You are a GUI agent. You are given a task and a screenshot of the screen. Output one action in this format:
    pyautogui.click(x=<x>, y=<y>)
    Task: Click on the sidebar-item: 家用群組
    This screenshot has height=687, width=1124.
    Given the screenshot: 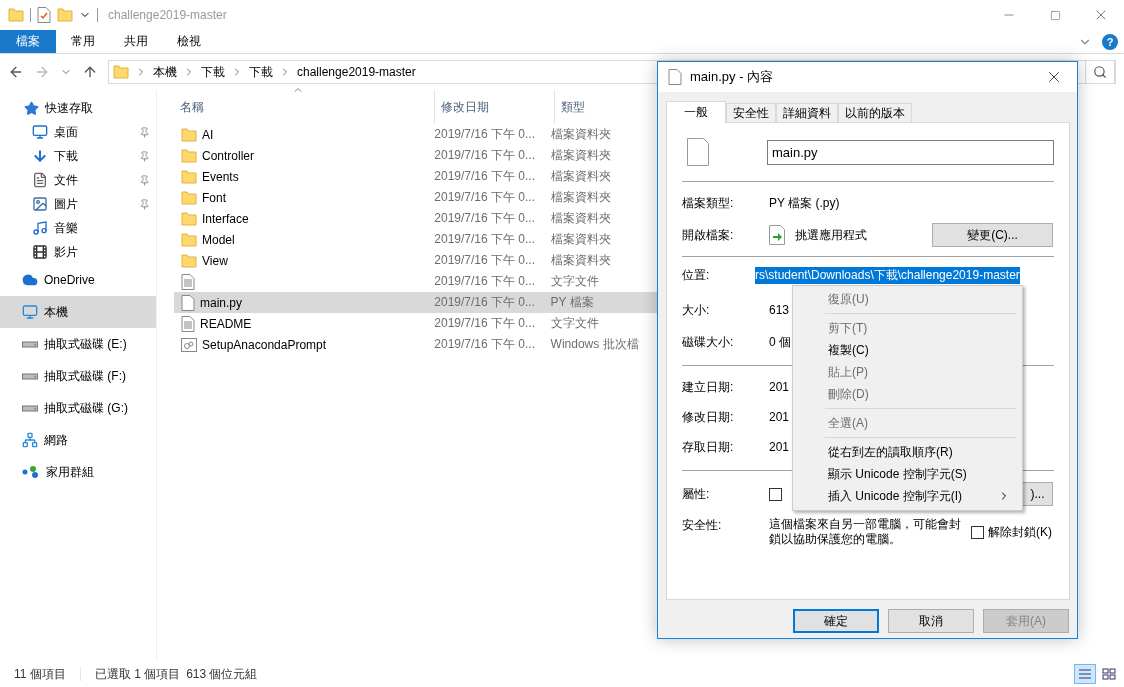 What is the action you would take?
    pyautogui.click(x=78, y=472)
    